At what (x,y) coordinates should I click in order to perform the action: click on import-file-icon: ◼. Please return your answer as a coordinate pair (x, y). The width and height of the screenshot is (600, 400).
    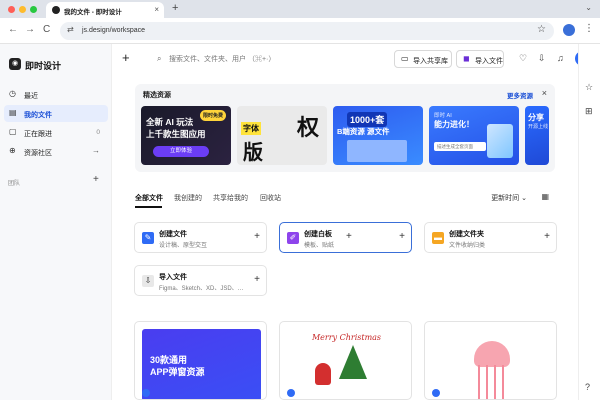
    Looking at the image, I should click on (466, 58).